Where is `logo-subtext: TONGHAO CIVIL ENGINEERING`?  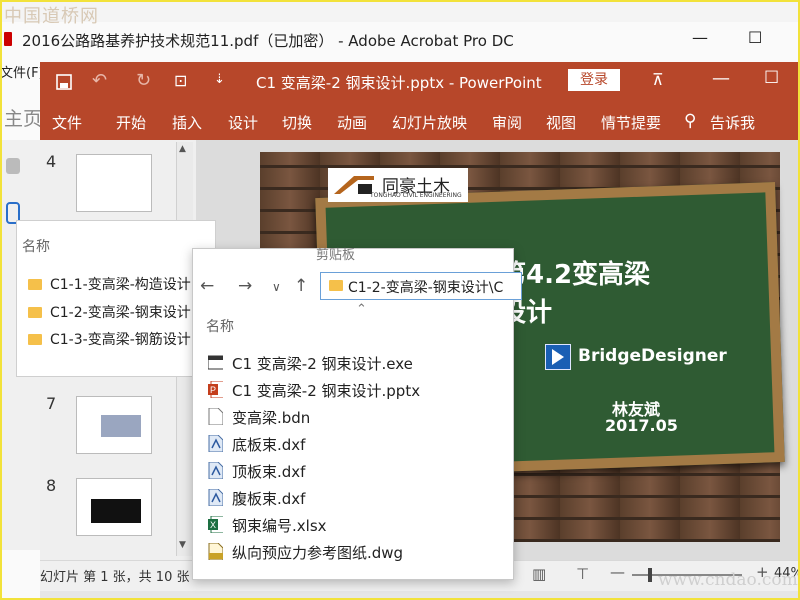
logo-subtext: TONGHAO CIVIL ENGINEERING is located at coordinates (416, 195).